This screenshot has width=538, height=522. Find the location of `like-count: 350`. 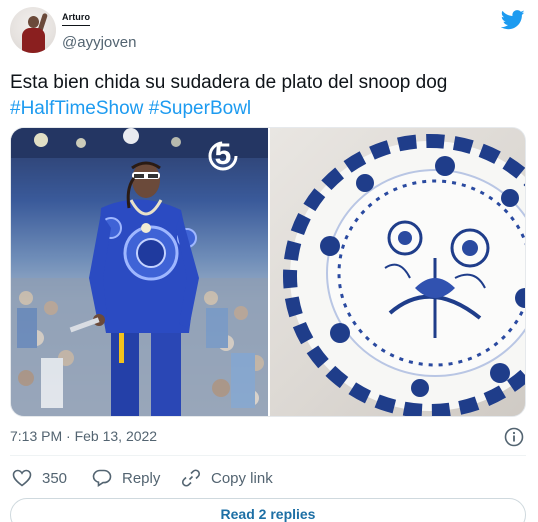

like-count: 350 is located at coordinates (55, 478).